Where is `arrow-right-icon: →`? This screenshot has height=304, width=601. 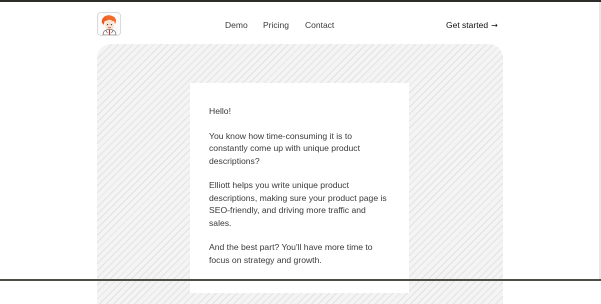 arrow-right-icon: → is located at coordinates (494, 25).